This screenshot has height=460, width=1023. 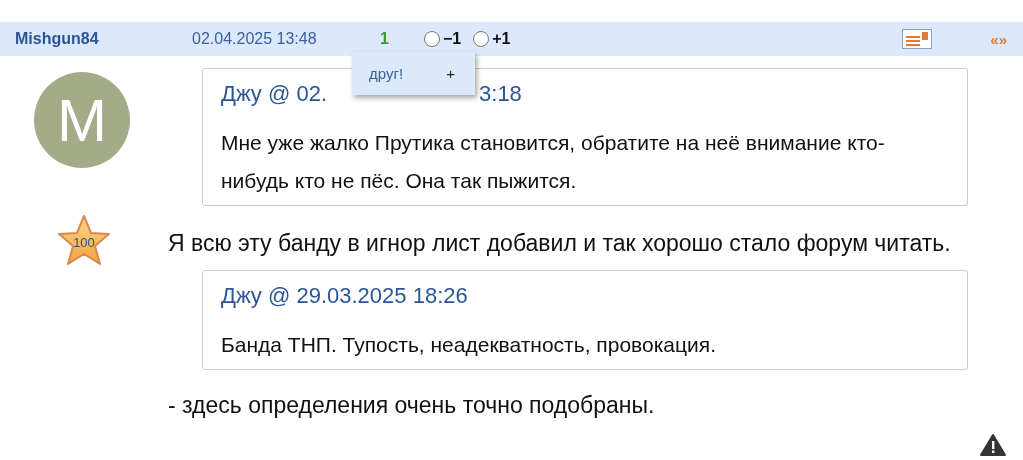 What do you see at coordinates (500, 93) in the screenshot?
I see `quote-time: 3:18` at bounding box center [500, 93].